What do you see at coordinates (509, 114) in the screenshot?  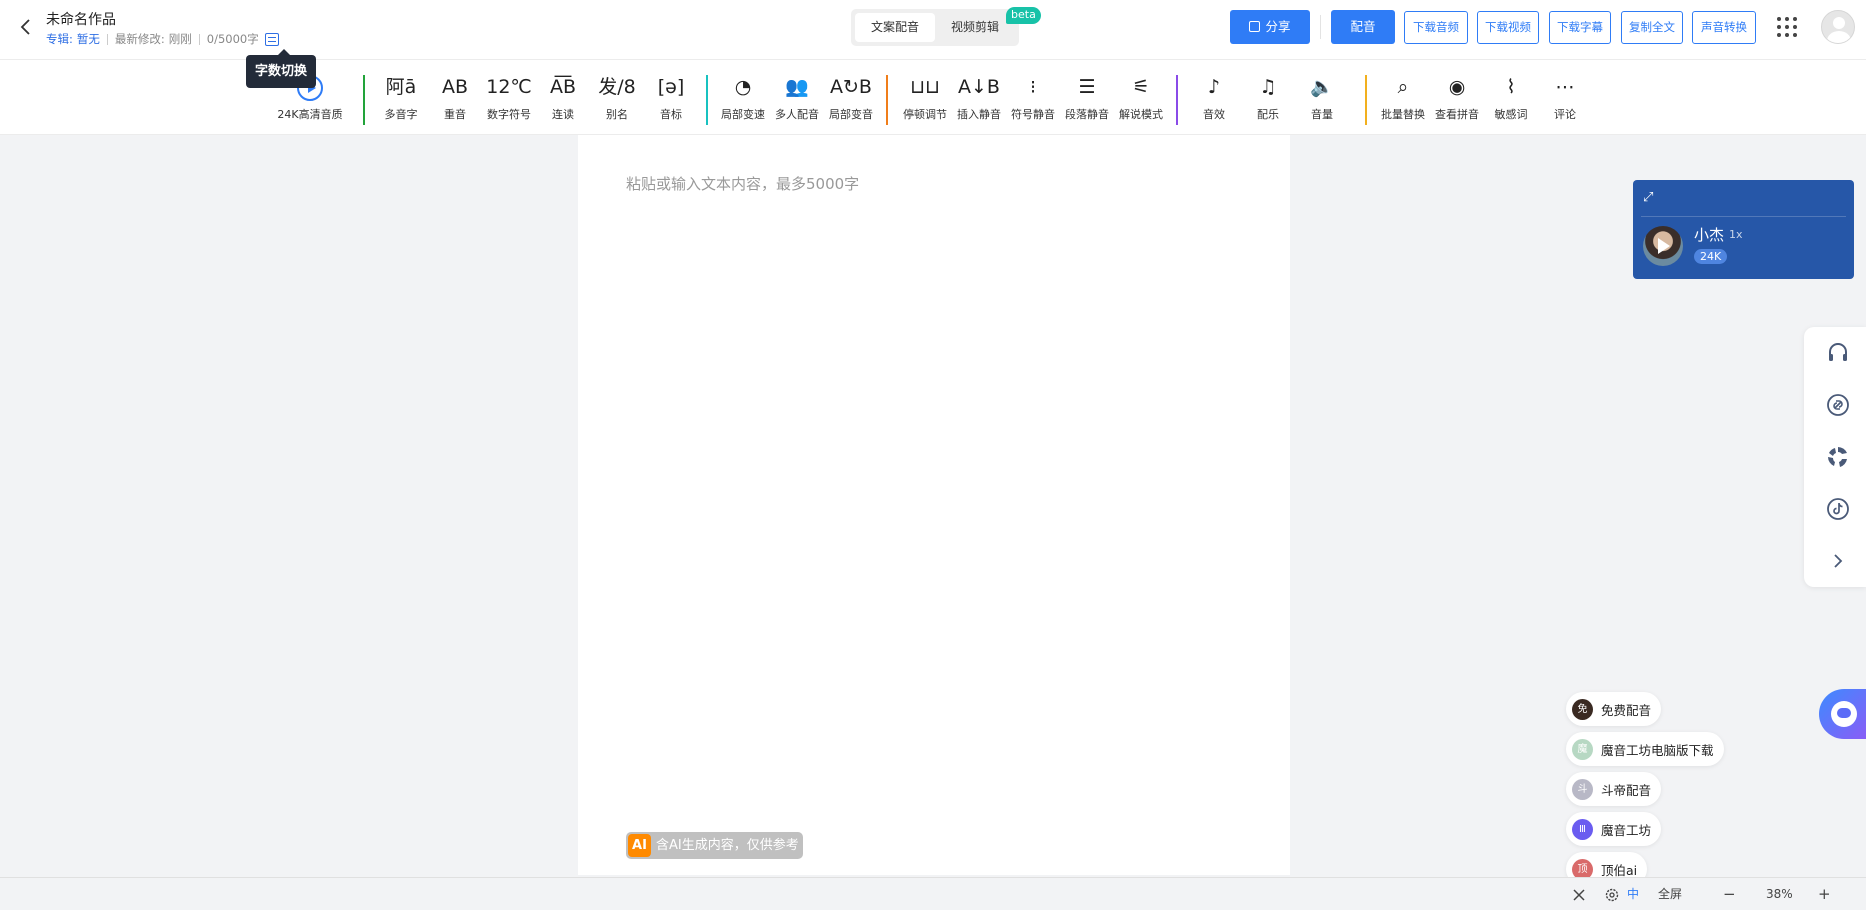 I see `tool-label: 数字符号` at bounding box center [509, 114].